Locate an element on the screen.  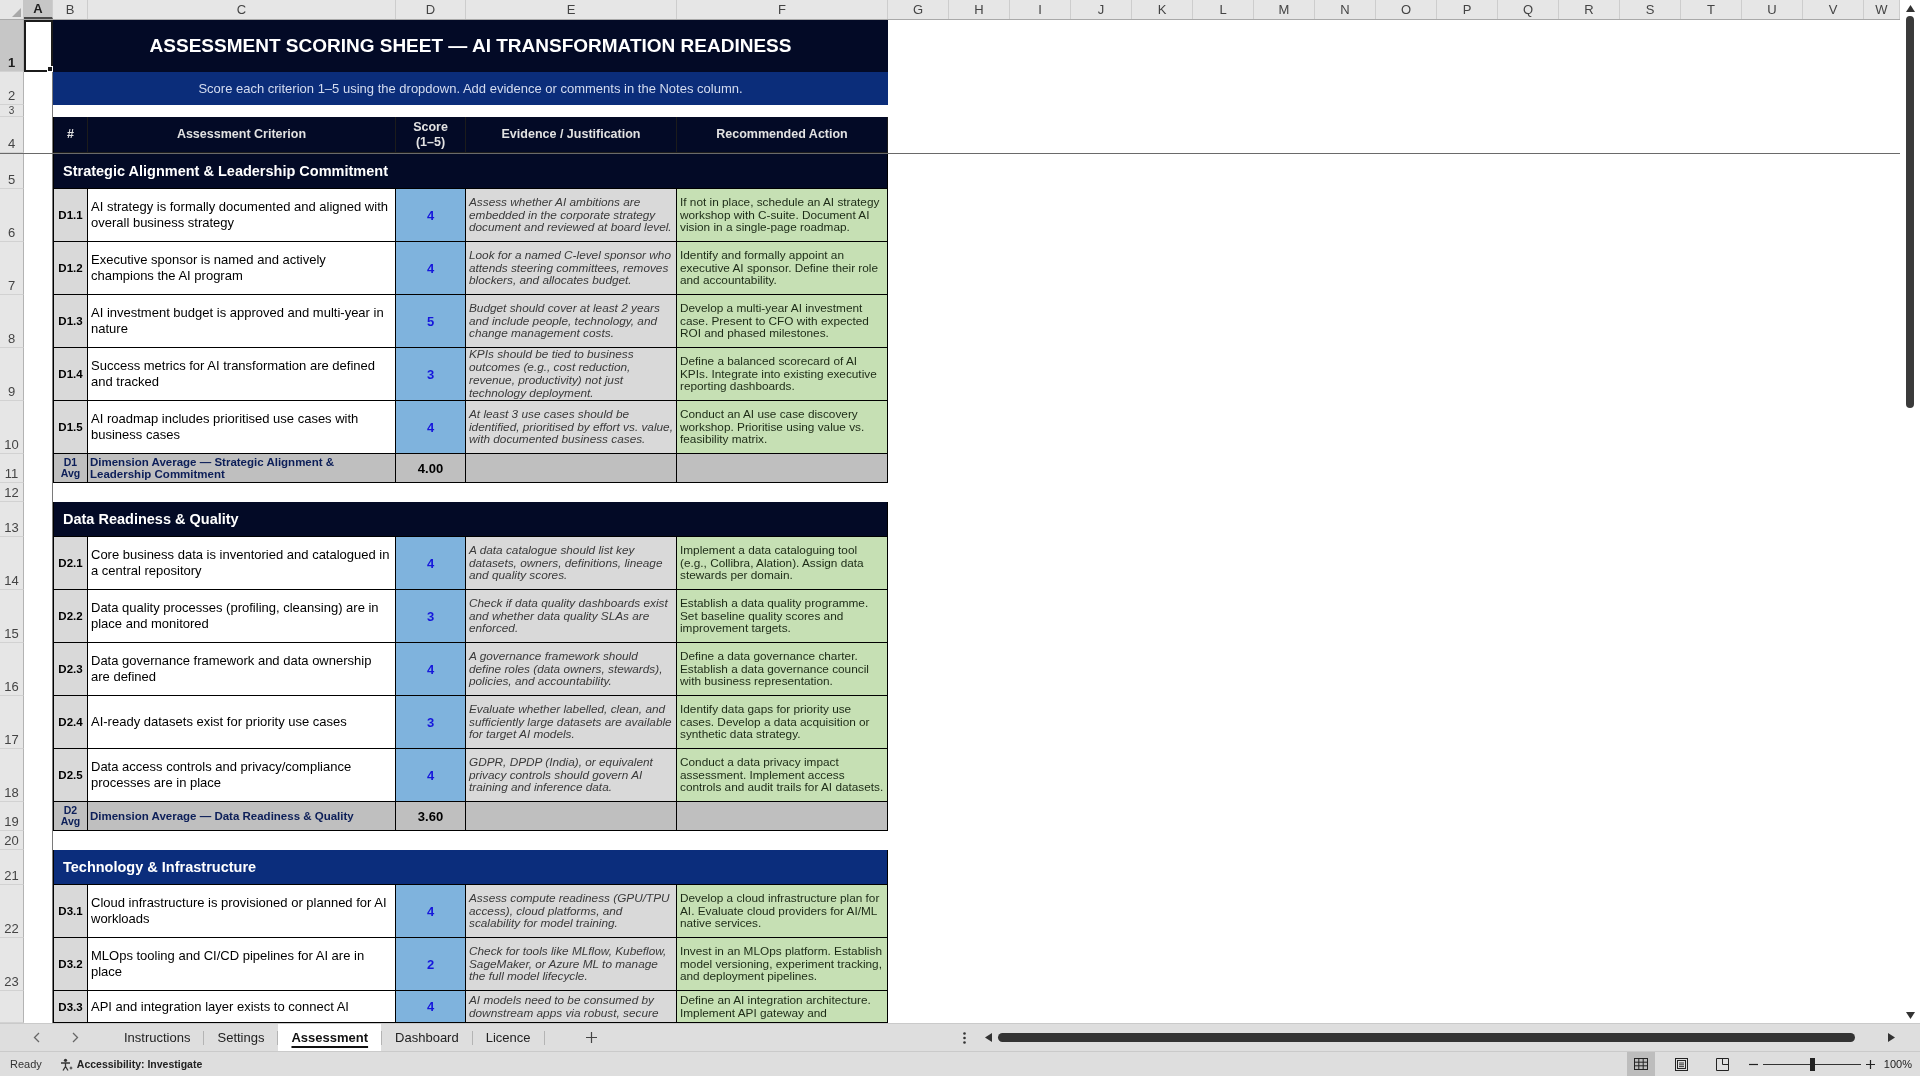
evidence-note: A governance framework should define roles (data owners, stewards), policies, and accountability. is located at coordinates (571, 669).